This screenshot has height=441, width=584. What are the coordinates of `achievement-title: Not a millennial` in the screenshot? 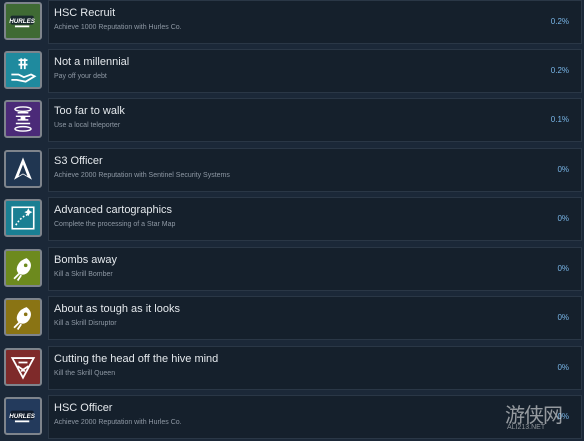 It's located at (92, 62).